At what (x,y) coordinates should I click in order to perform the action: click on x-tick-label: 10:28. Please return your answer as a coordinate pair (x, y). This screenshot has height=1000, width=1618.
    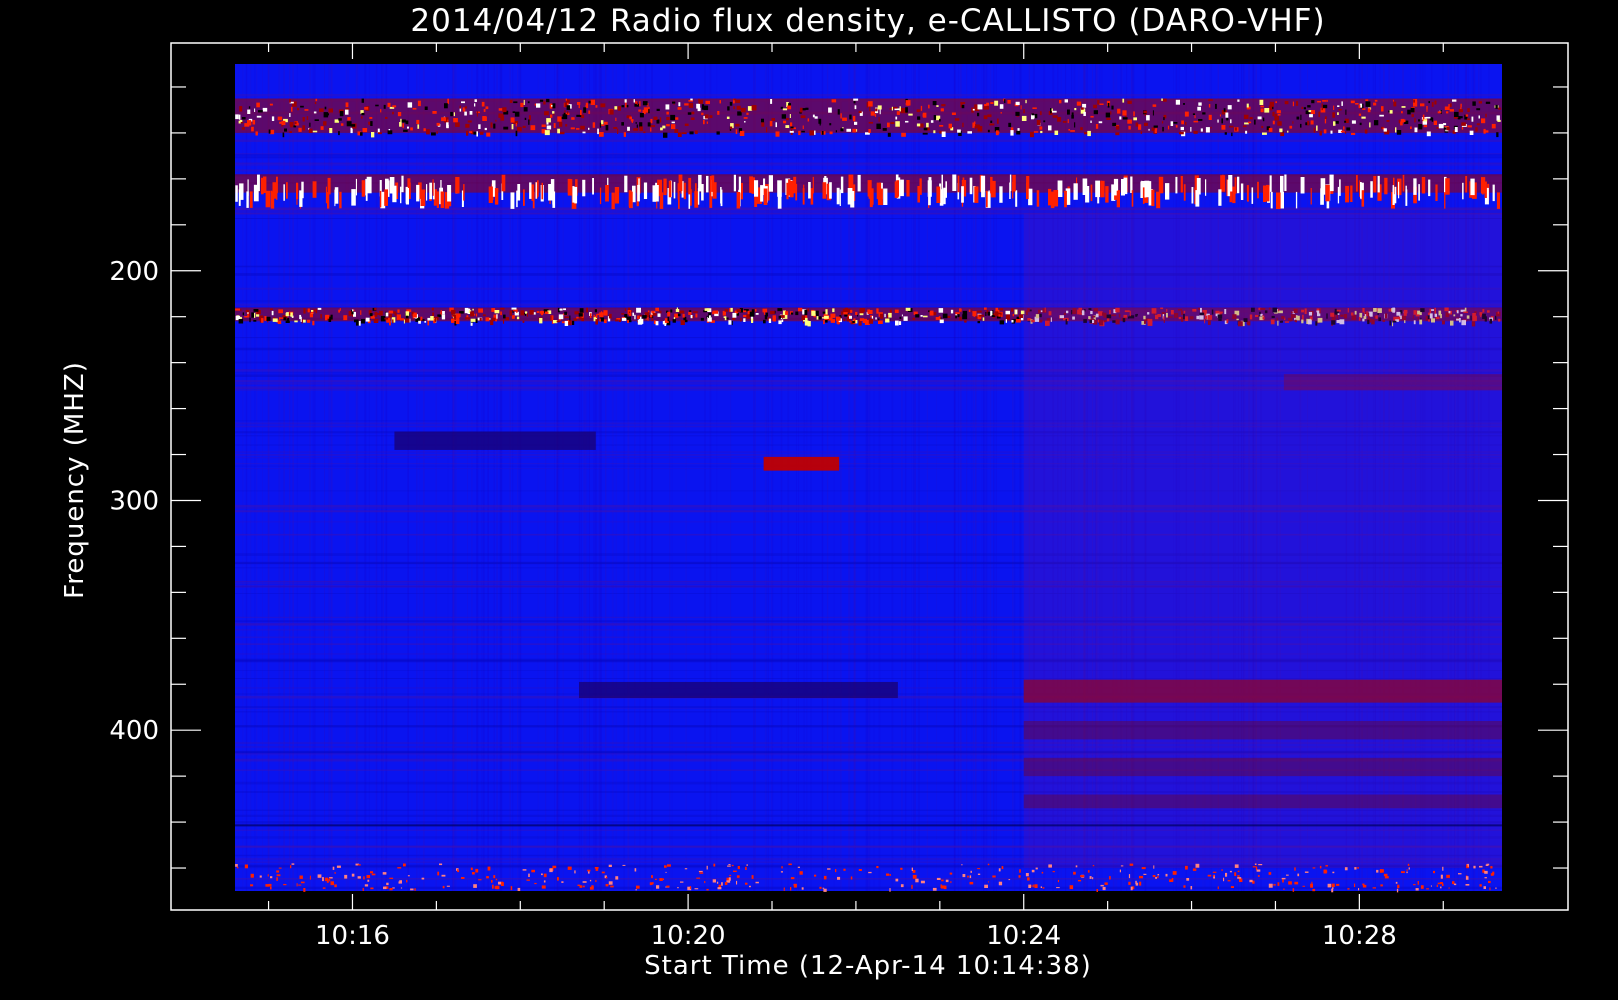
    Looking at the image, I should click on (1359, 936).